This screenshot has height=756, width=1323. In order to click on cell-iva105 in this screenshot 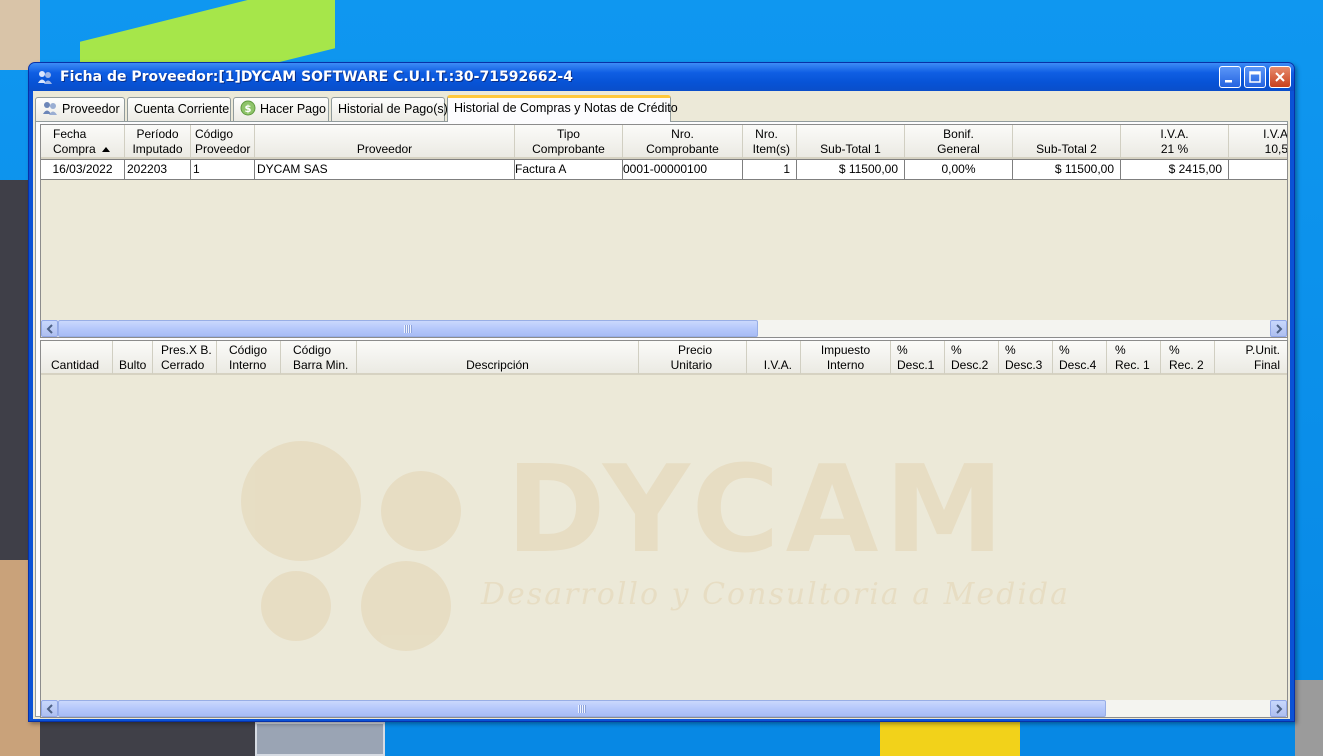, I will do `click(1258, 169)`.